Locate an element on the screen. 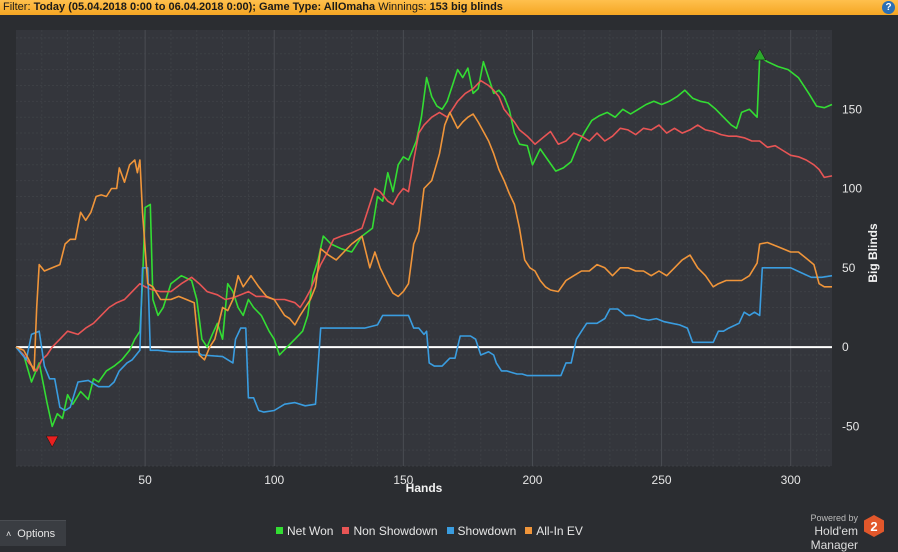 This screenshot has height=552, width=898. x-tick-label: 250 is located at coordinates (662, 480).